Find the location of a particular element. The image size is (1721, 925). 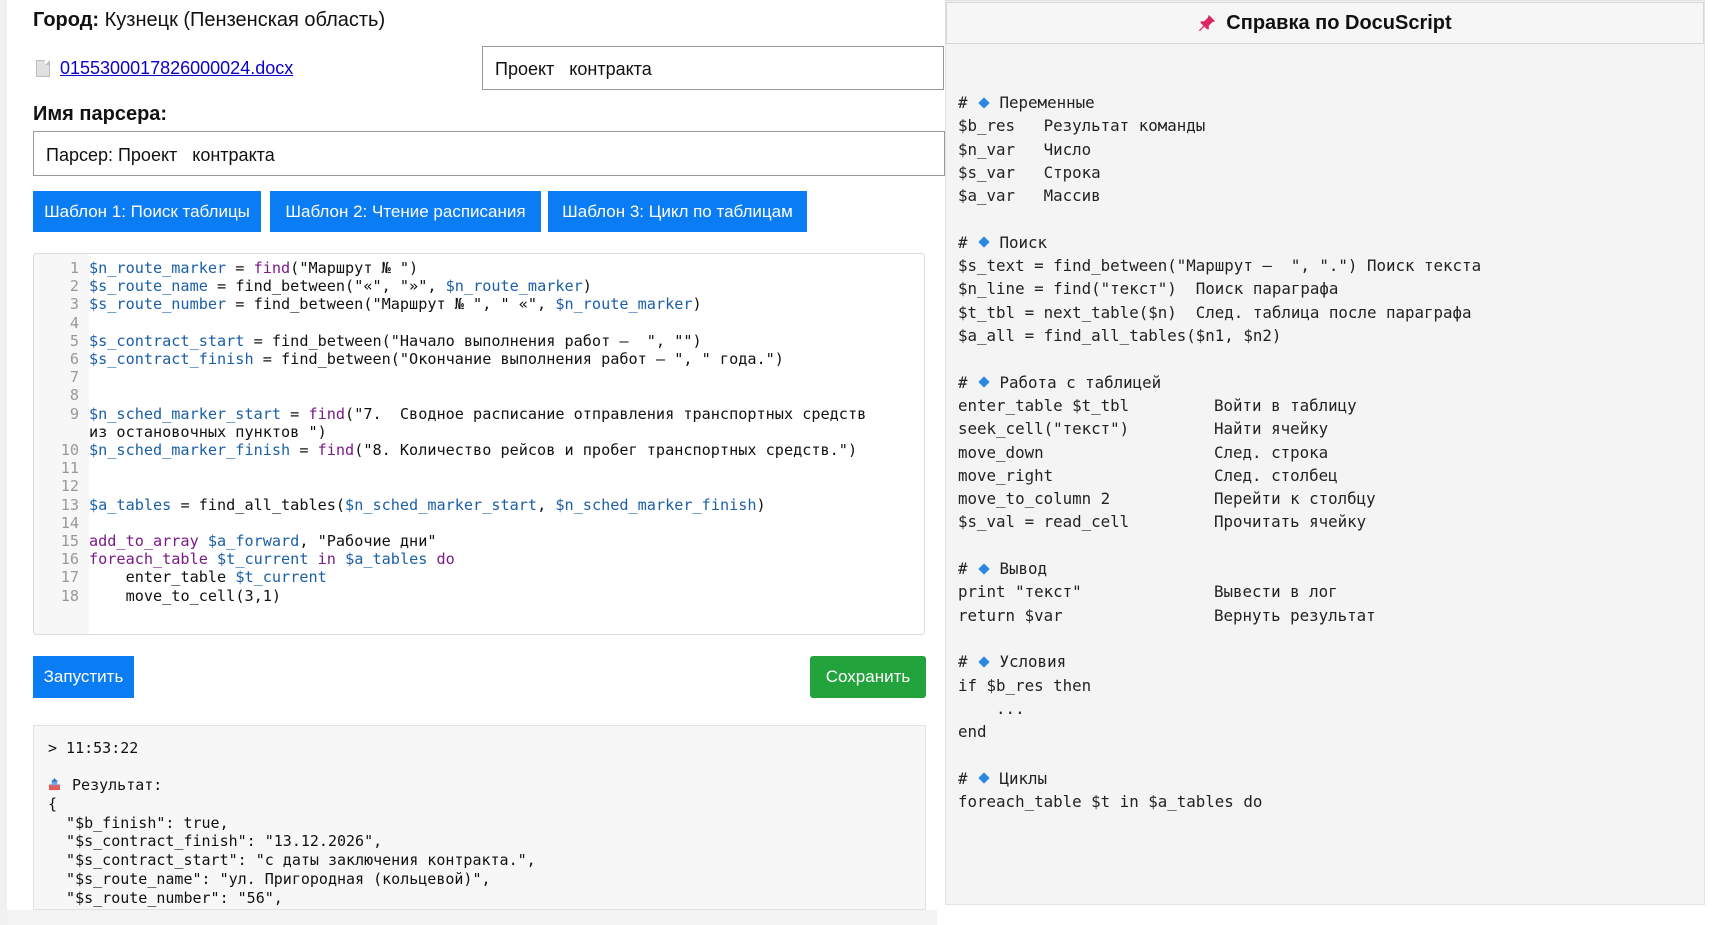

code-line: 1 $n_route_marker = find("Маршрут № ") is located at coordinates (226, 268).